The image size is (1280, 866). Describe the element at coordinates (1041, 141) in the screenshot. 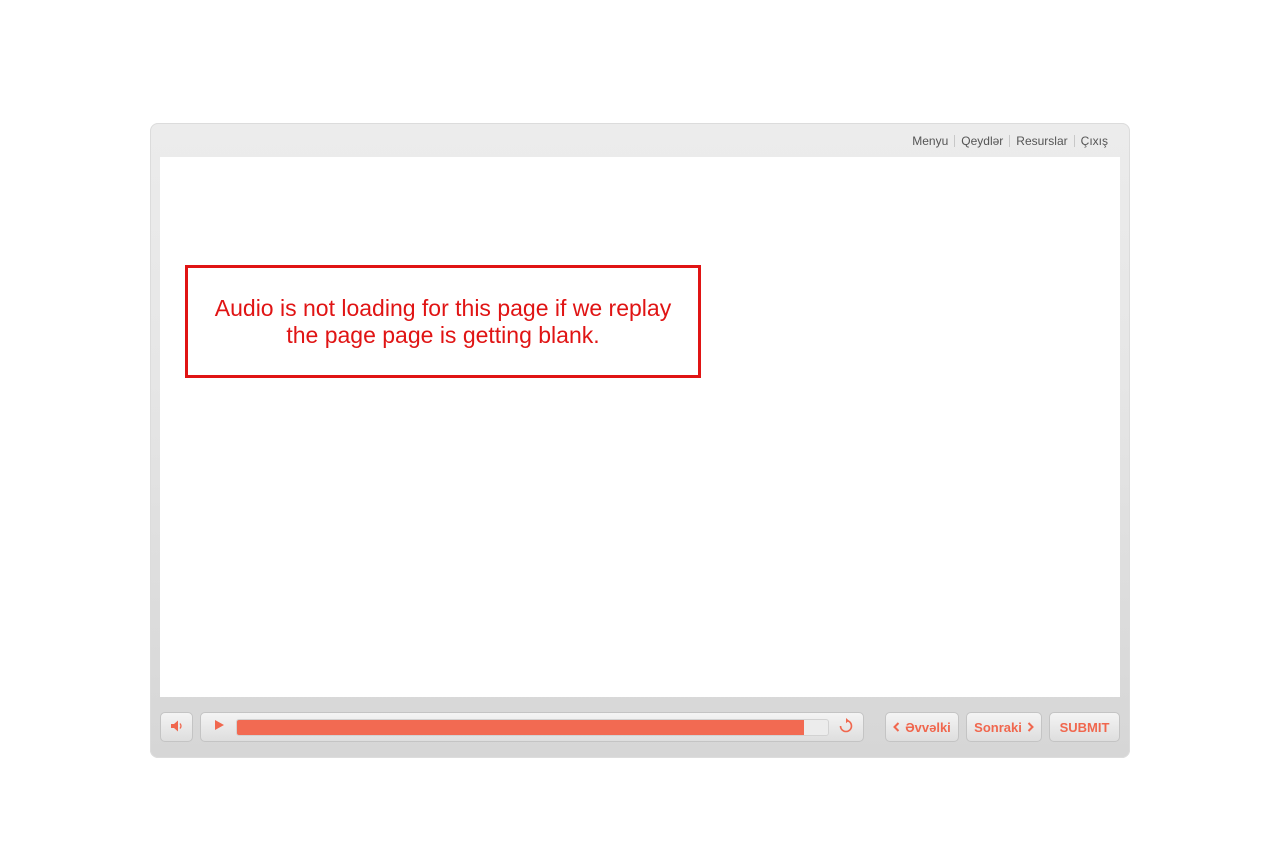

I see `nav-resources-link: Resurslar` at that location.